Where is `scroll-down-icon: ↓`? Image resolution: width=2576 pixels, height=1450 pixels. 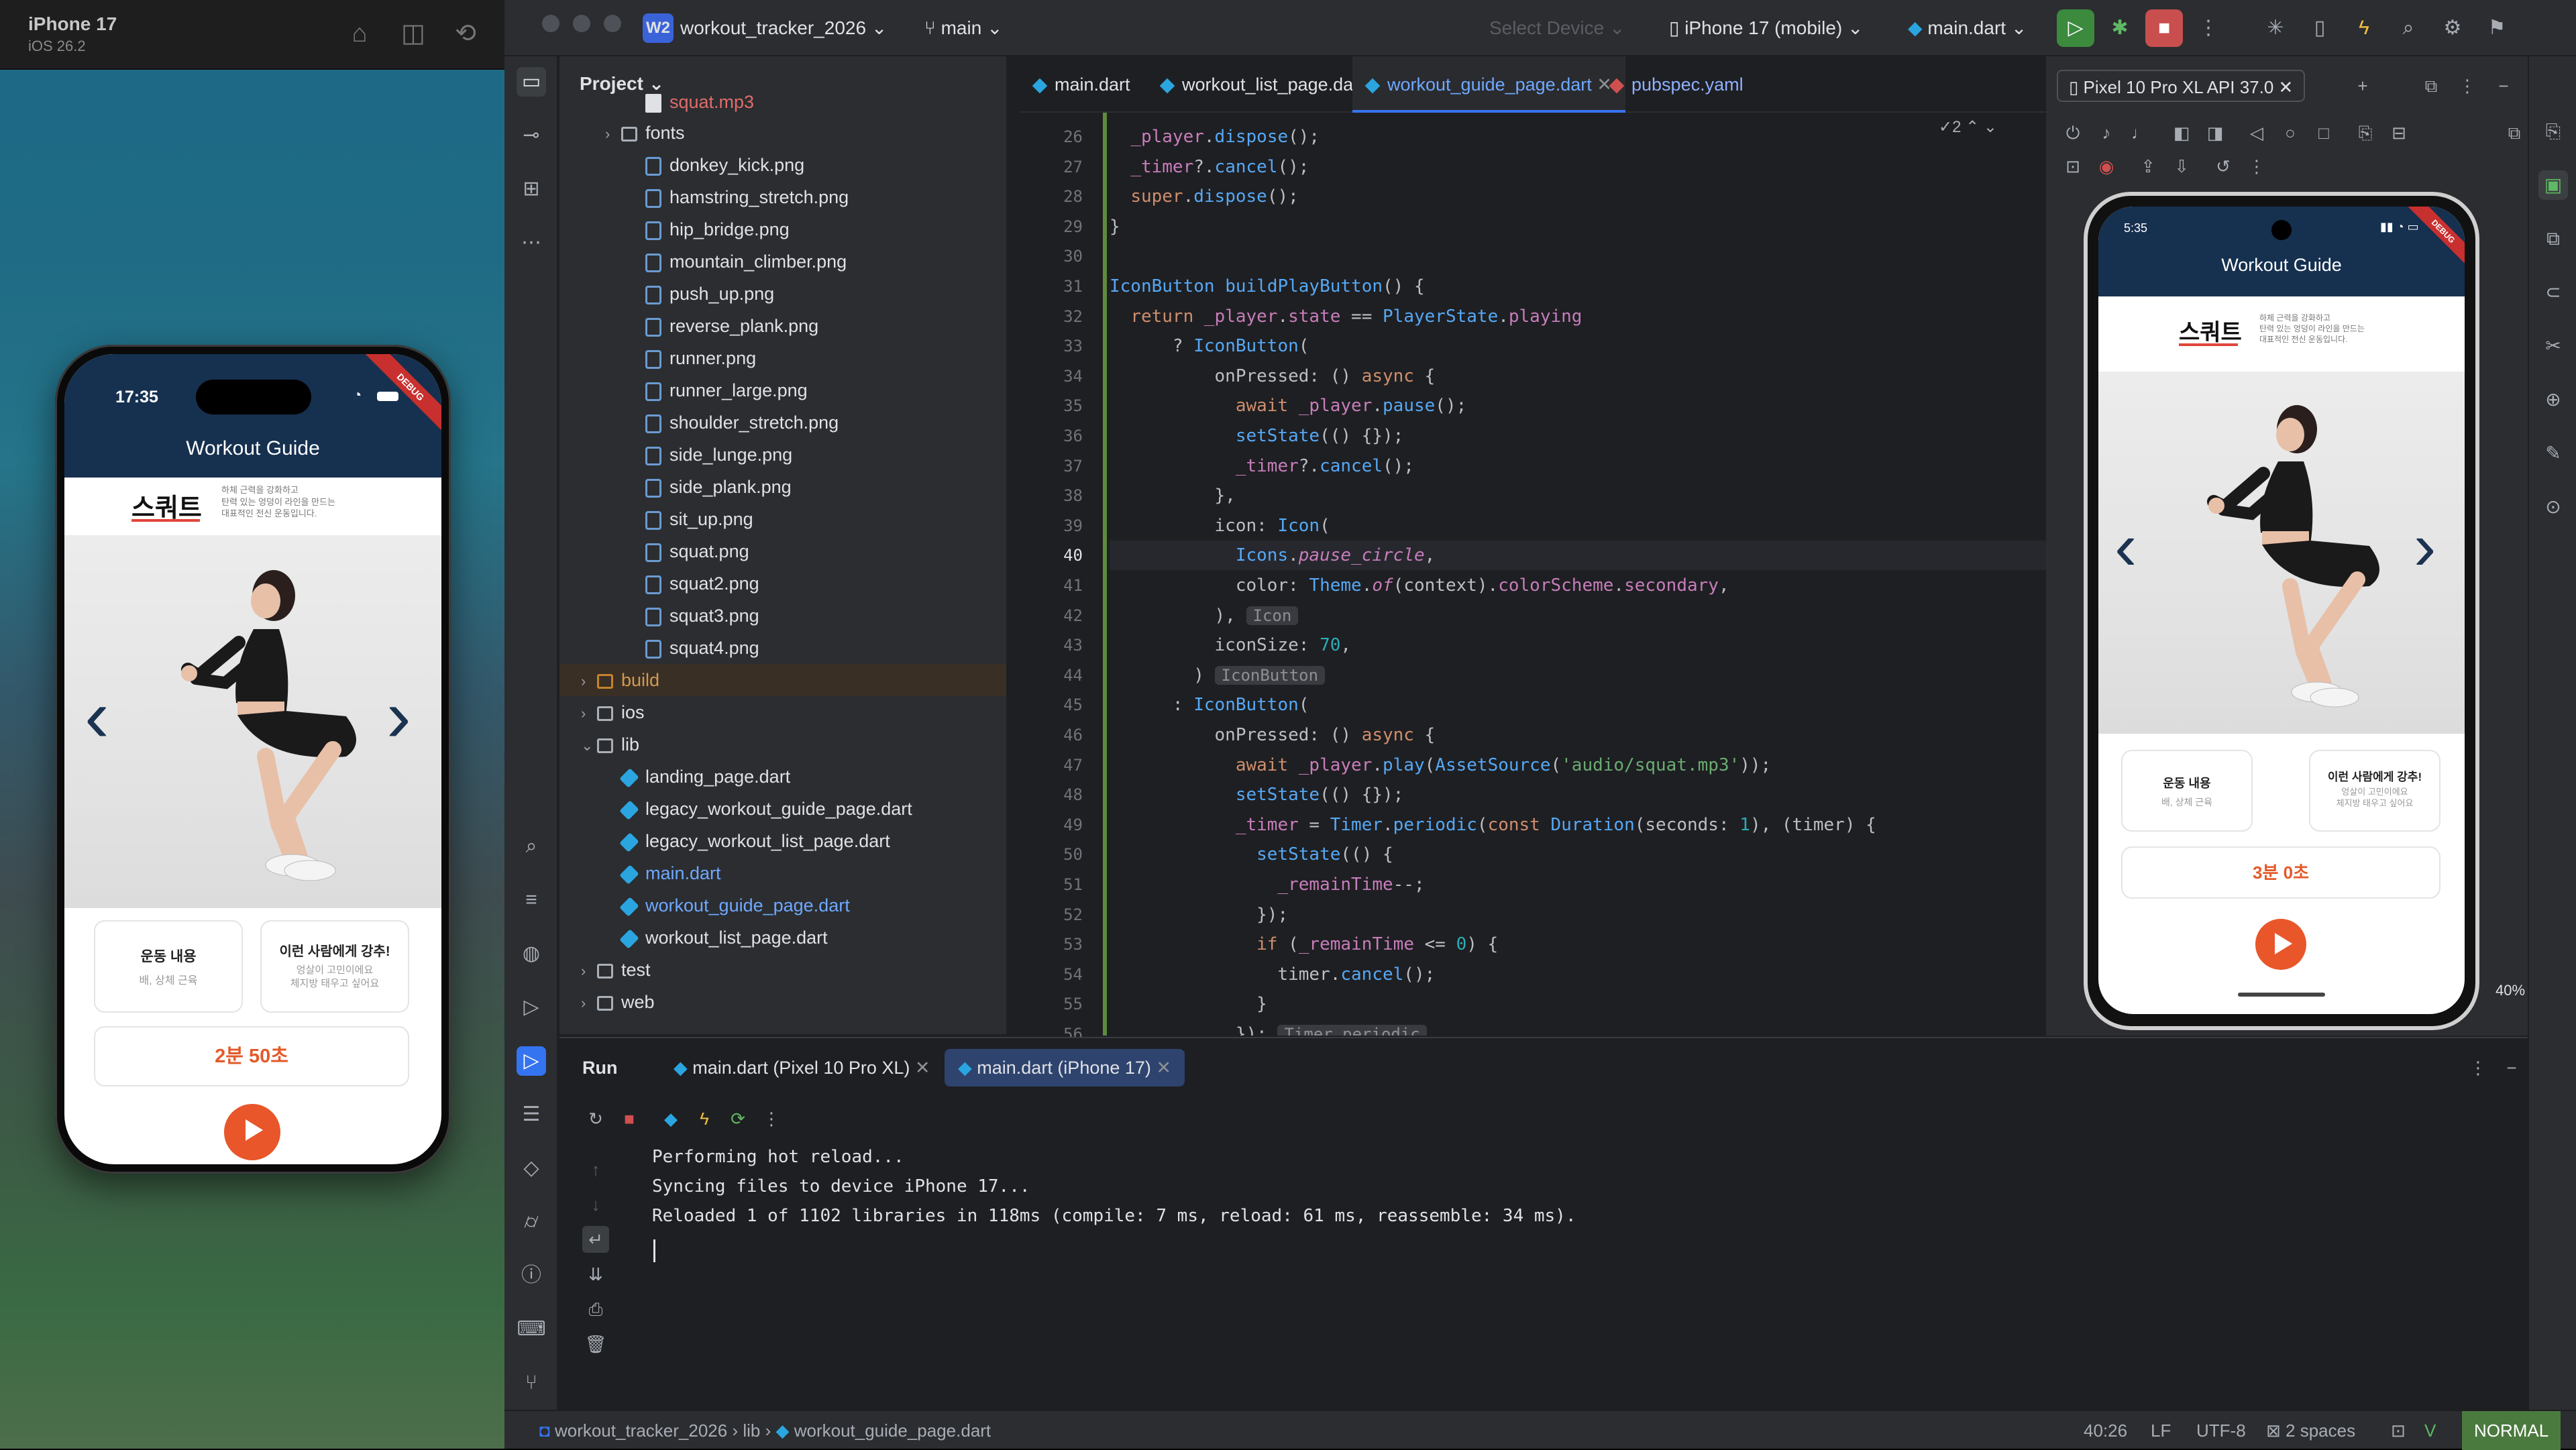 scroll-down-icon: ↓ is located at coordinates (595, 1204).